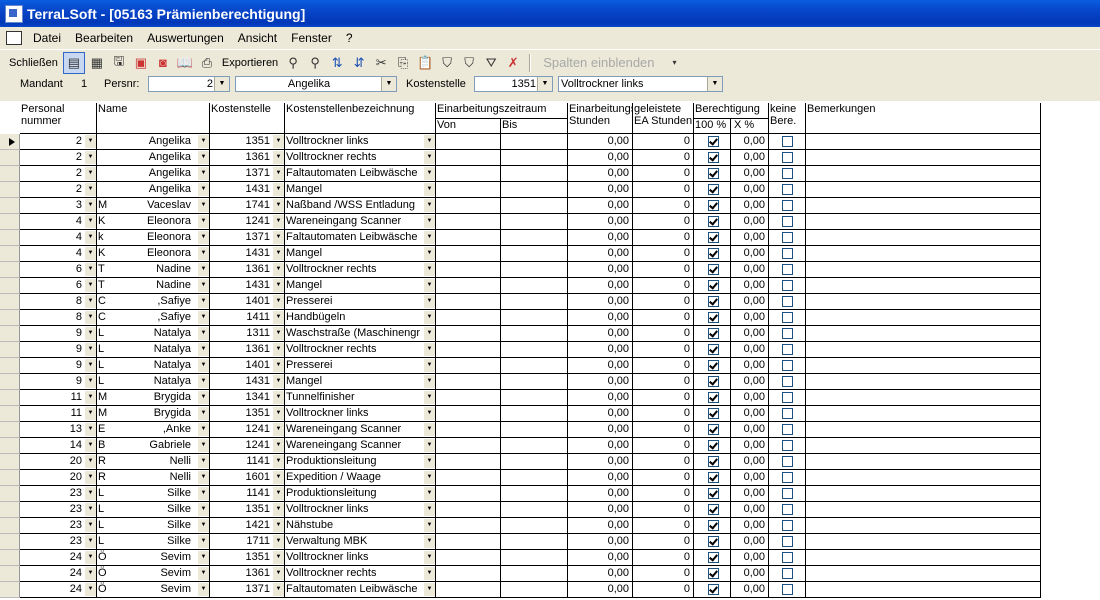 Image resolution: width=1100 pixels, height=600 pixels. I want to click on persnr-cell: 24 ▼, so click(58, 574).